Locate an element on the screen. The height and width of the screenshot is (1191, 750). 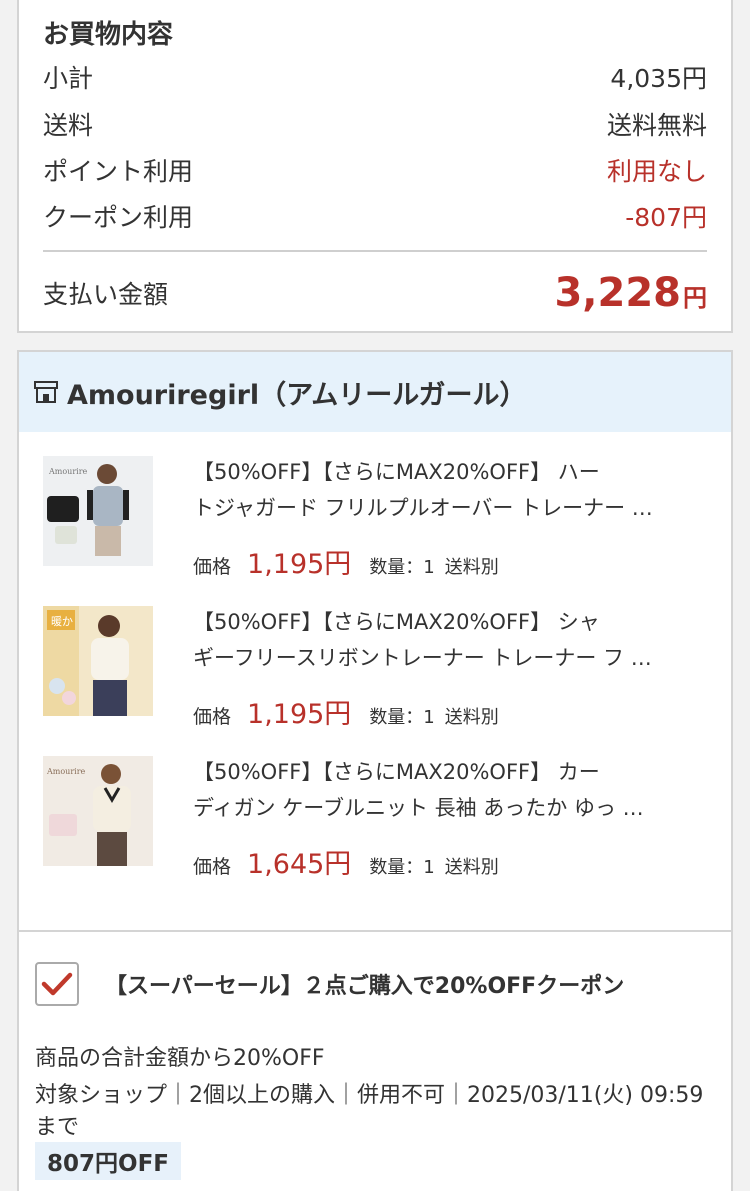
coupon-usage-value: -807円 is located at coordinates (666, 217).